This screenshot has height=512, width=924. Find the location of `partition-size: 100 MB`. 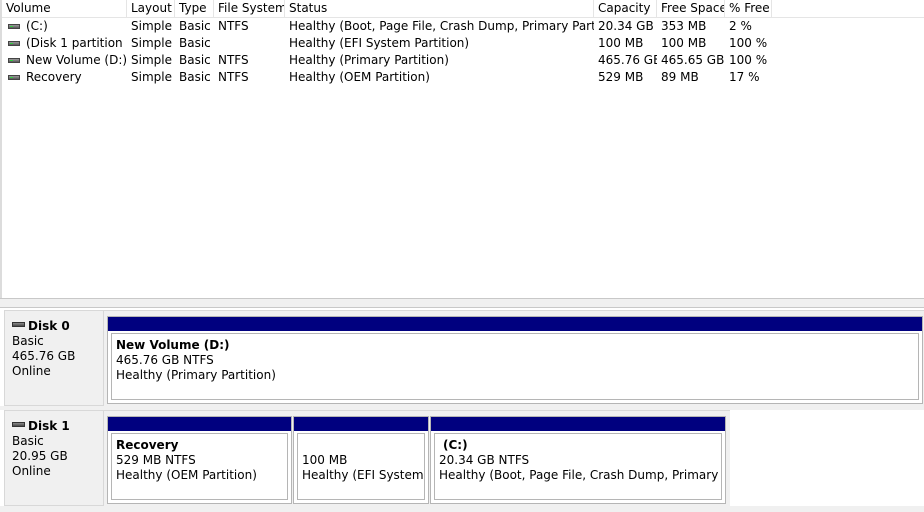

partition-size: 100 MB is located at coordinates (325, 460).